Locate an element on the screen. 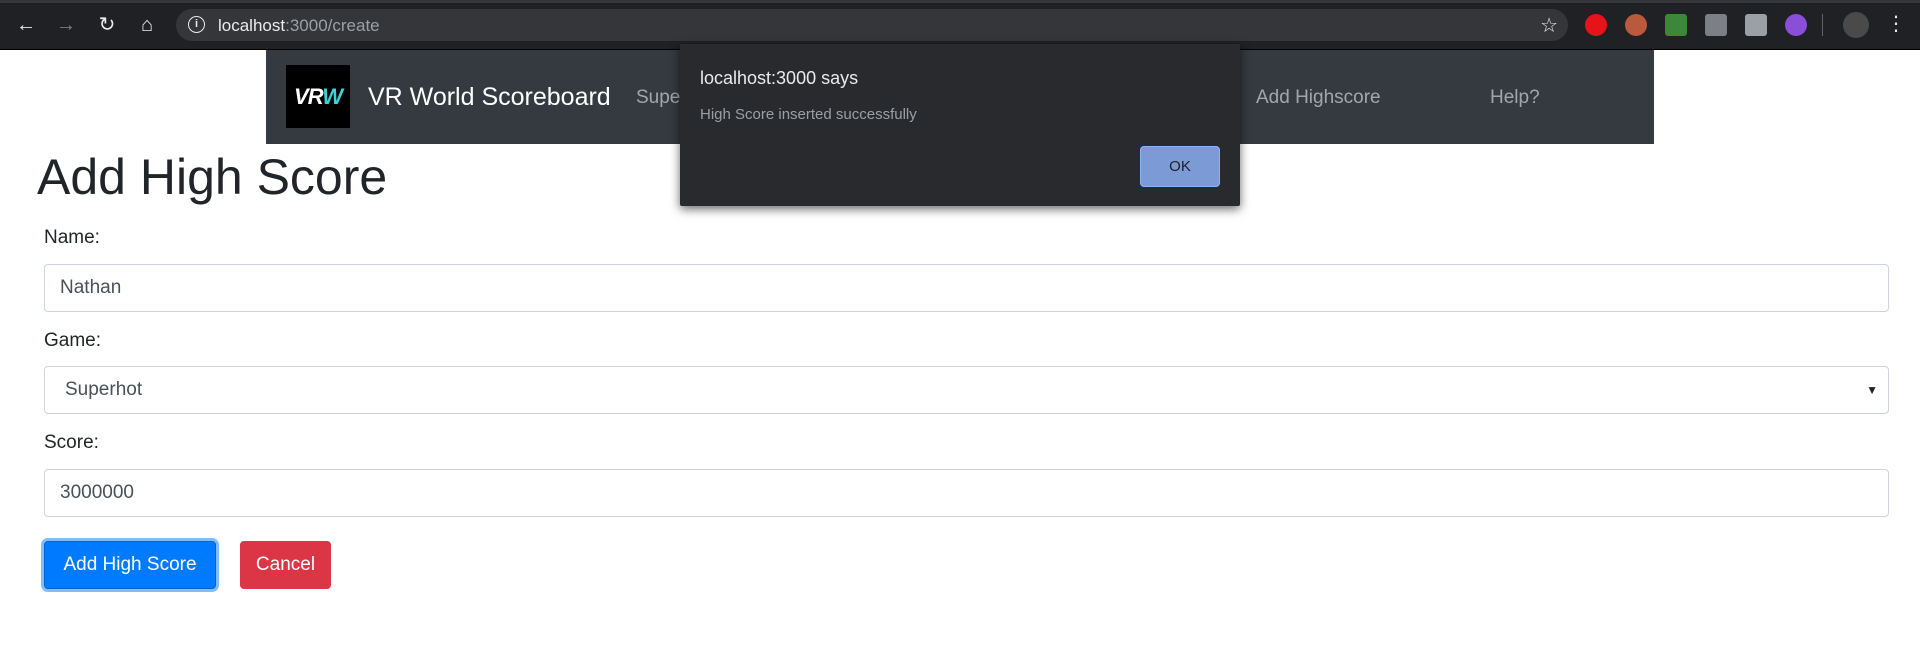  cancel-button: Cancel is located at coordinates (285, 565).